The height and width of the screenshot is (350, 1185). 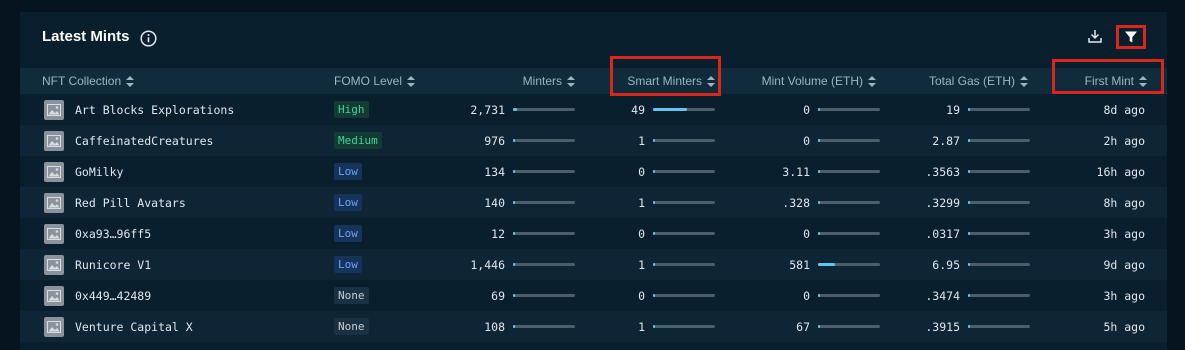 What do you see at coordinates (113, 296) in the screenshot?
I see `collection-name: 0x449…42489` at bounding box center [113, 296].